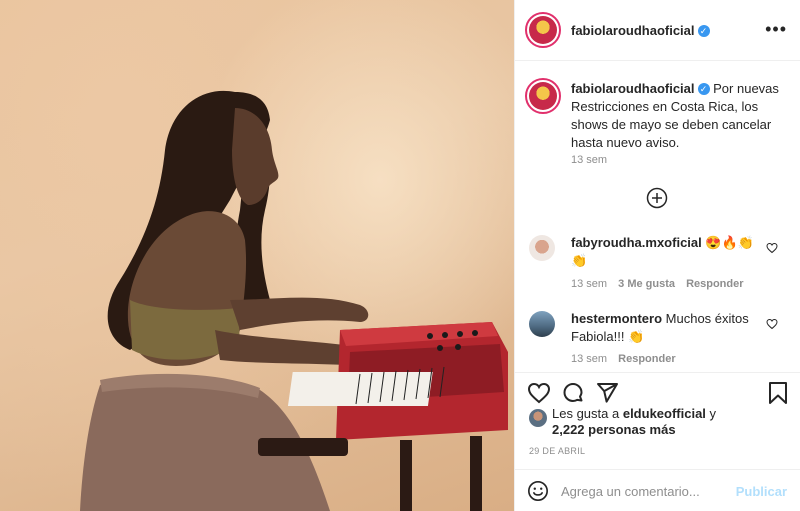  I want to click on add-comment-bar: Publicar, so click(657, 490).